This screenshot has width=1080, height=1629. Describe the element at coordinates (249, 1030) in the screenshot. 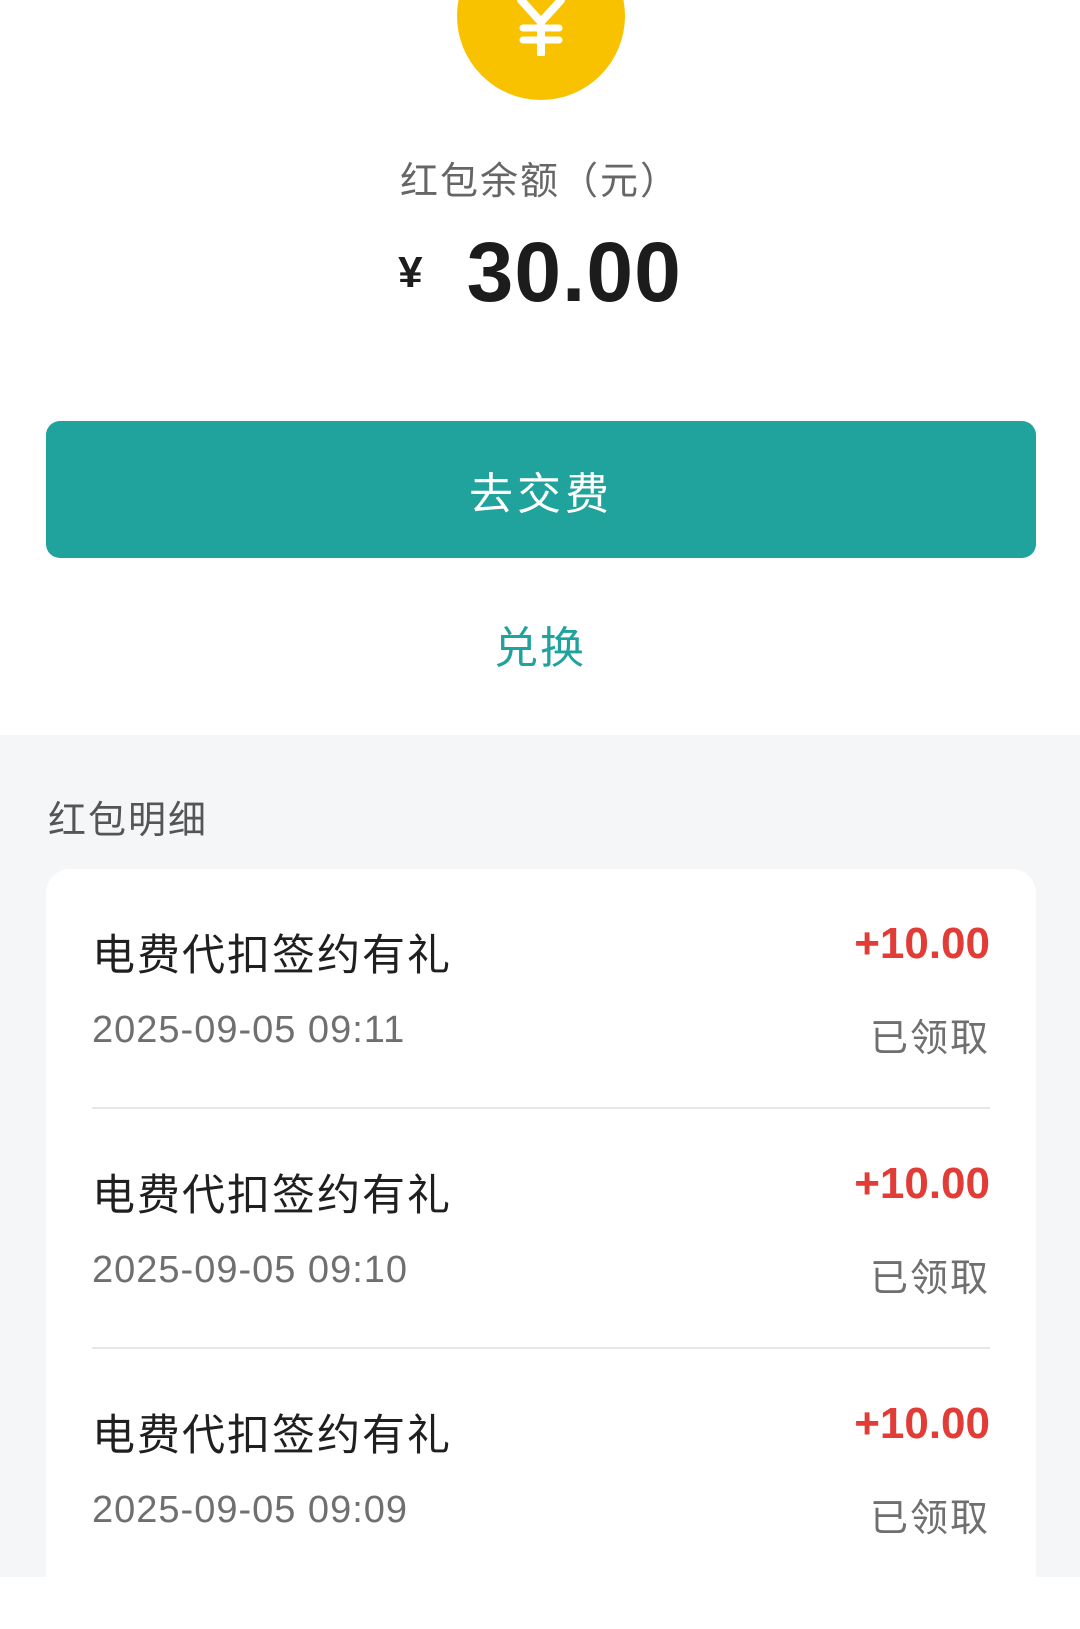

I see `record-time: 2025-09-05 09:11` at that location.